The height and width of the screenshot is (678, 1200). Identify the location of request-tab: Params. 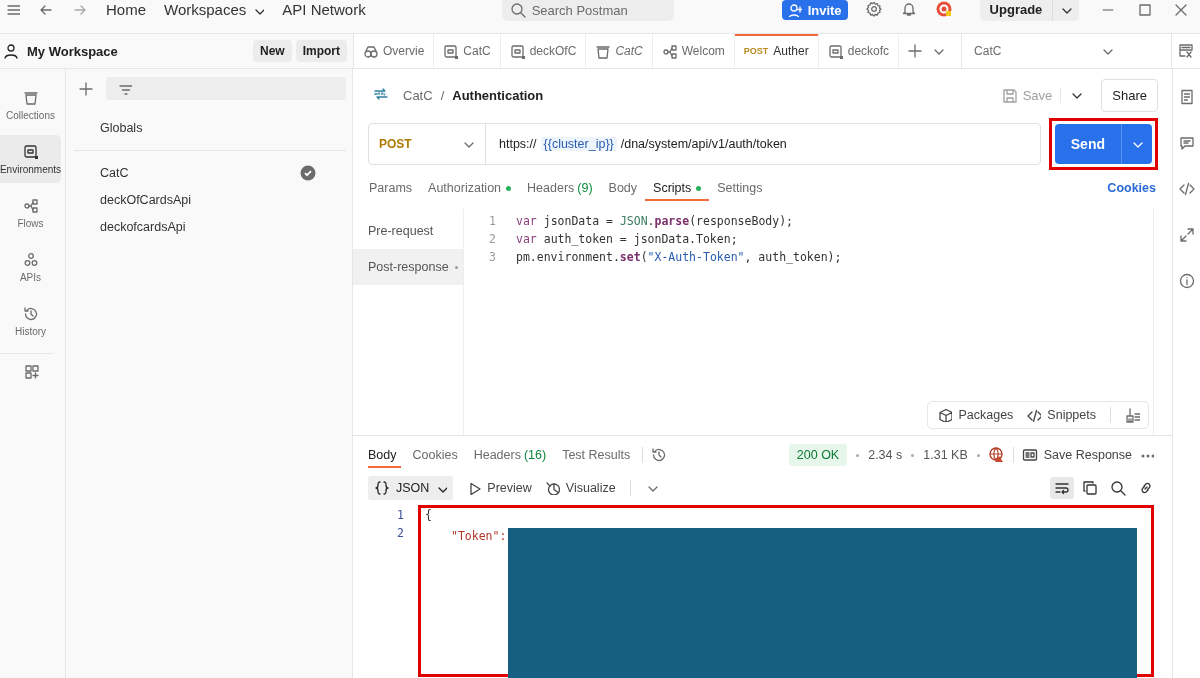
(395, 188).